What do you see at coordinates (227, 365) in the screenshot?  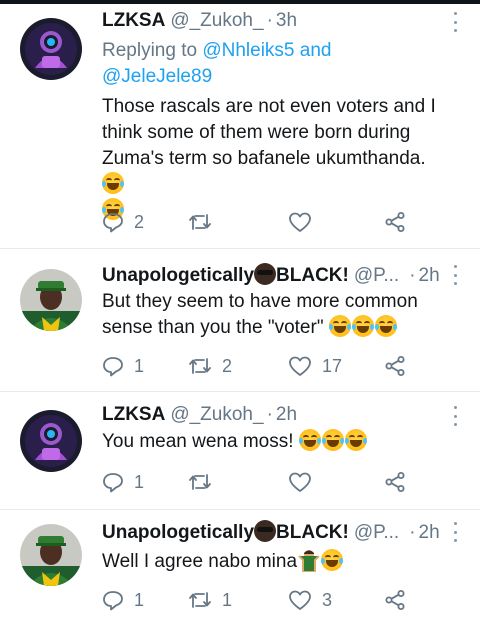 I see `retweet-count: 2` at bounding box center [227, 365].